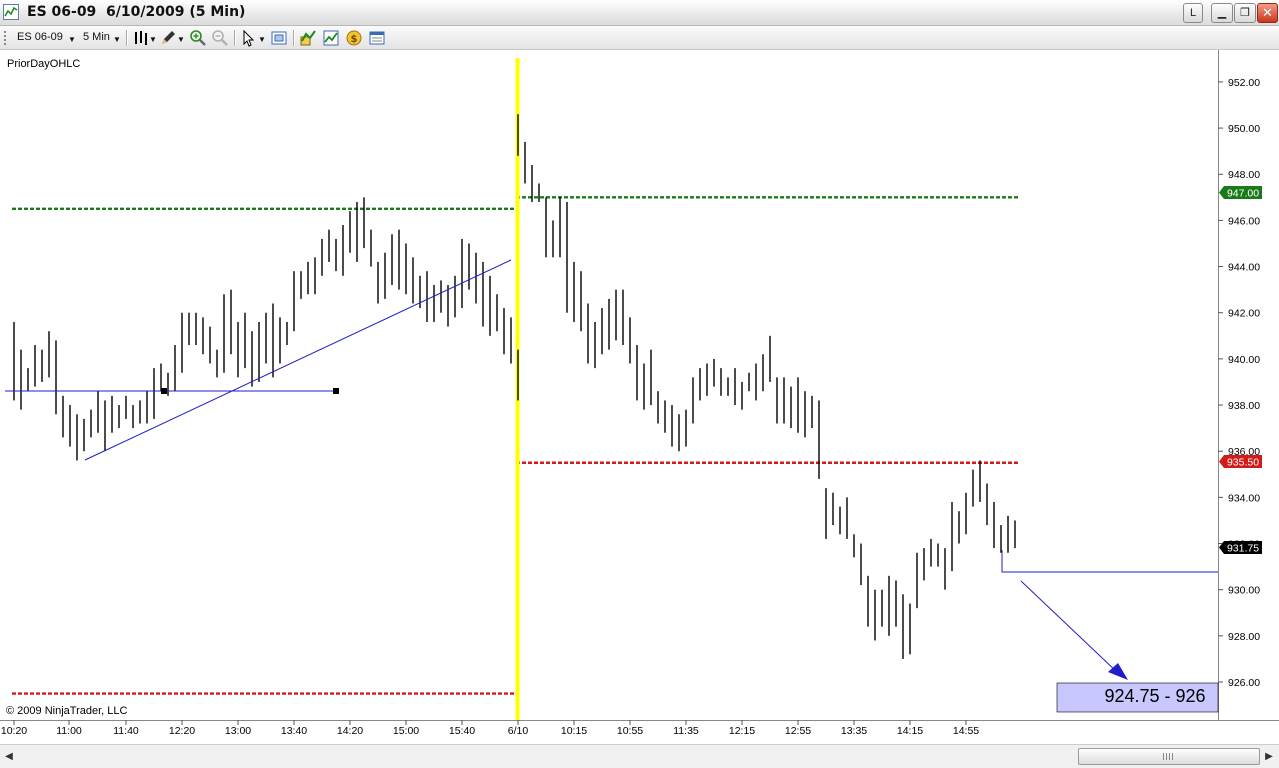  What do you see at coordinates (1244, 268) in the screenshot?
I see `price-tick-label: 944.00` at bounding box center [1244, 268].